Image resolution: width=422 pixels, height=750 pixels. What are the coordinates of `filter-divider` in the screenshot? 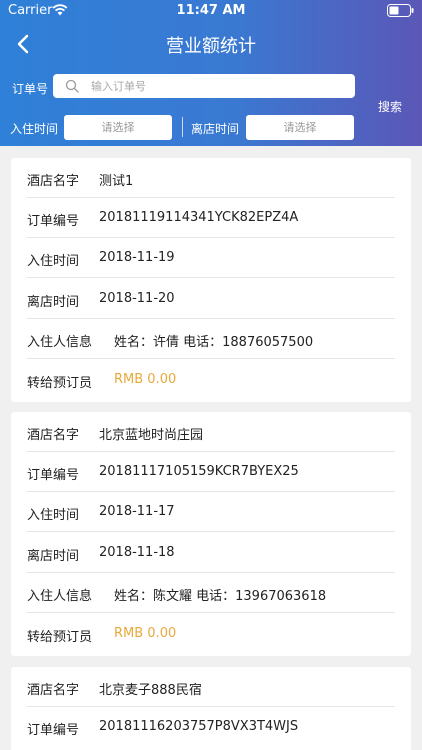 It's located at (182, 127).